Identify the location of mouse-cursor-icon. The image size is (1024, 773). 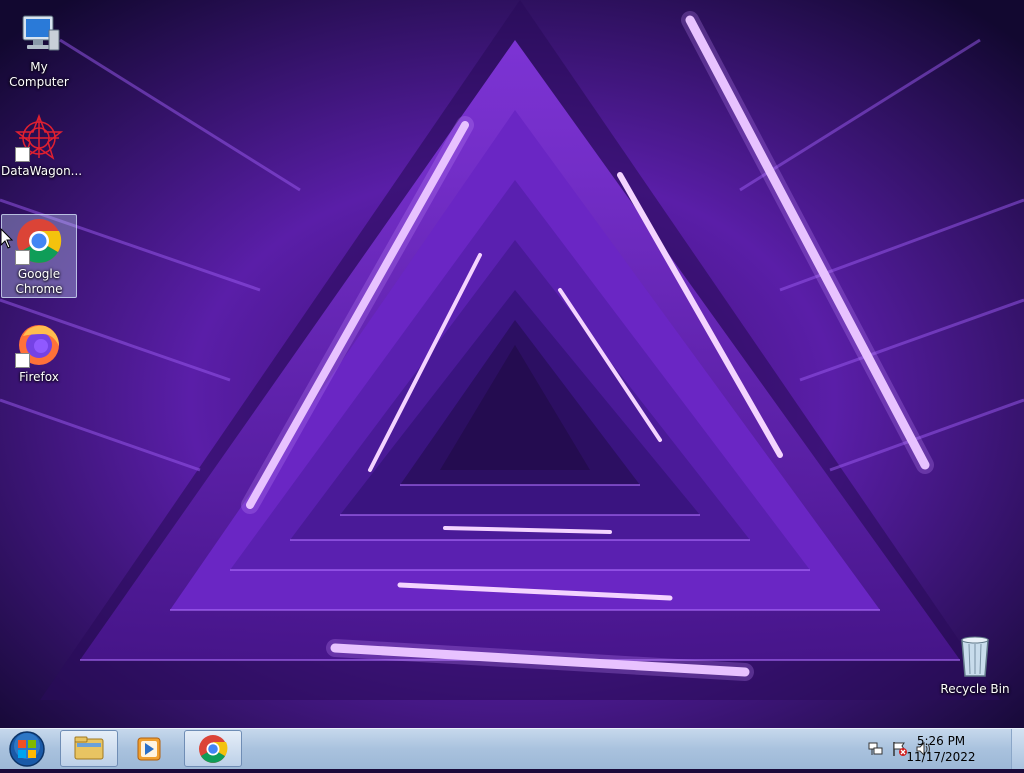
(7, 238).